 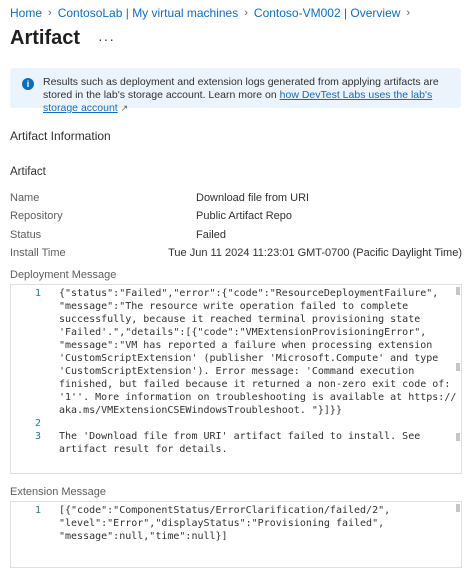 I want to click on breadcrumb-home: Home, so click(x=26, y=13).